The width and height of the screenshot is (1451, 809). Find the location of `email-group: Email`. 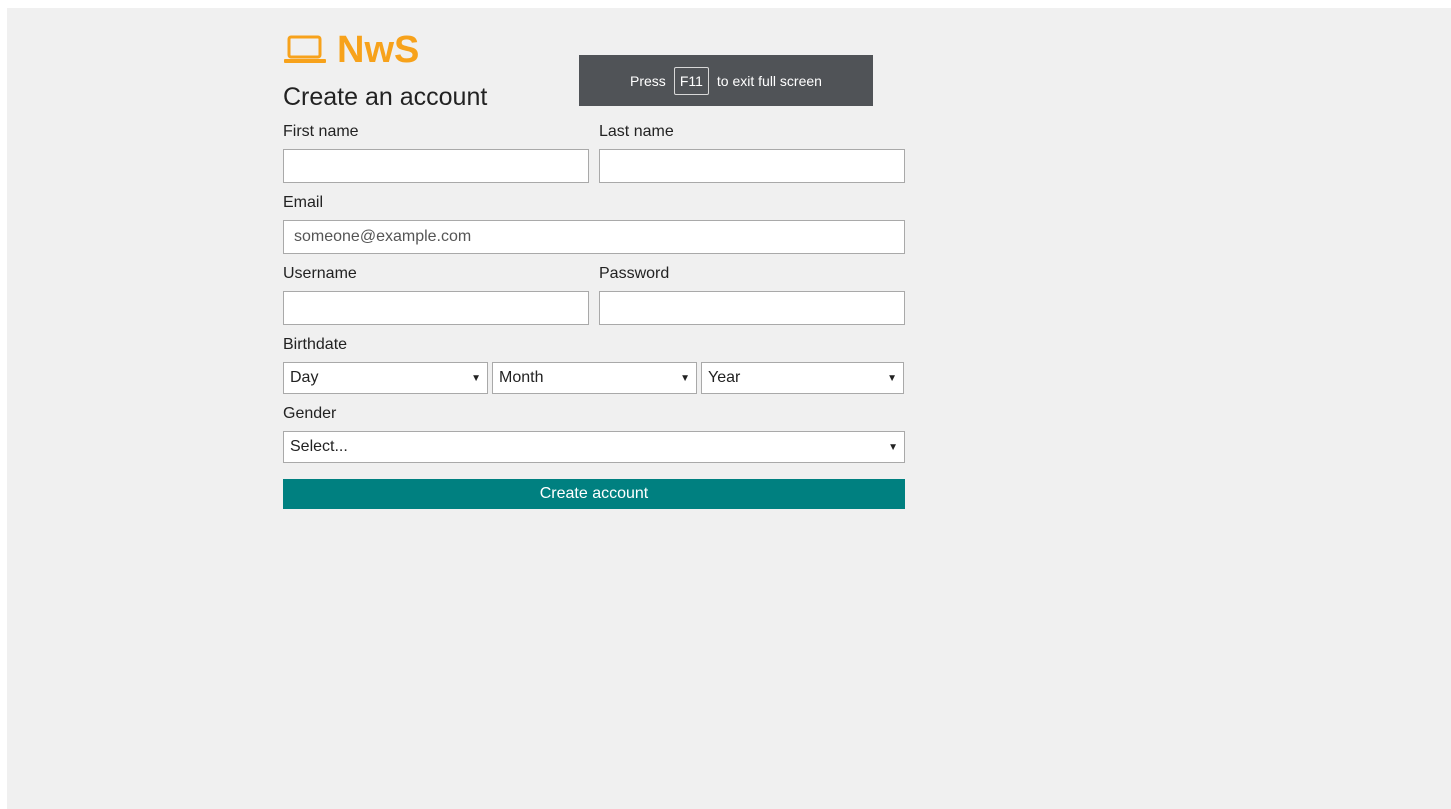

email-group: Email is located at coordinates (594, 223).